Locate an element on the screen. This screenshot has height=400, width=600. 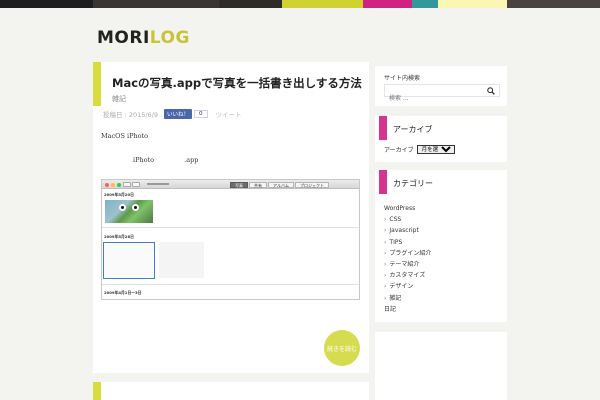
tab-albums: アルバム is located at coordinates (281, 184).